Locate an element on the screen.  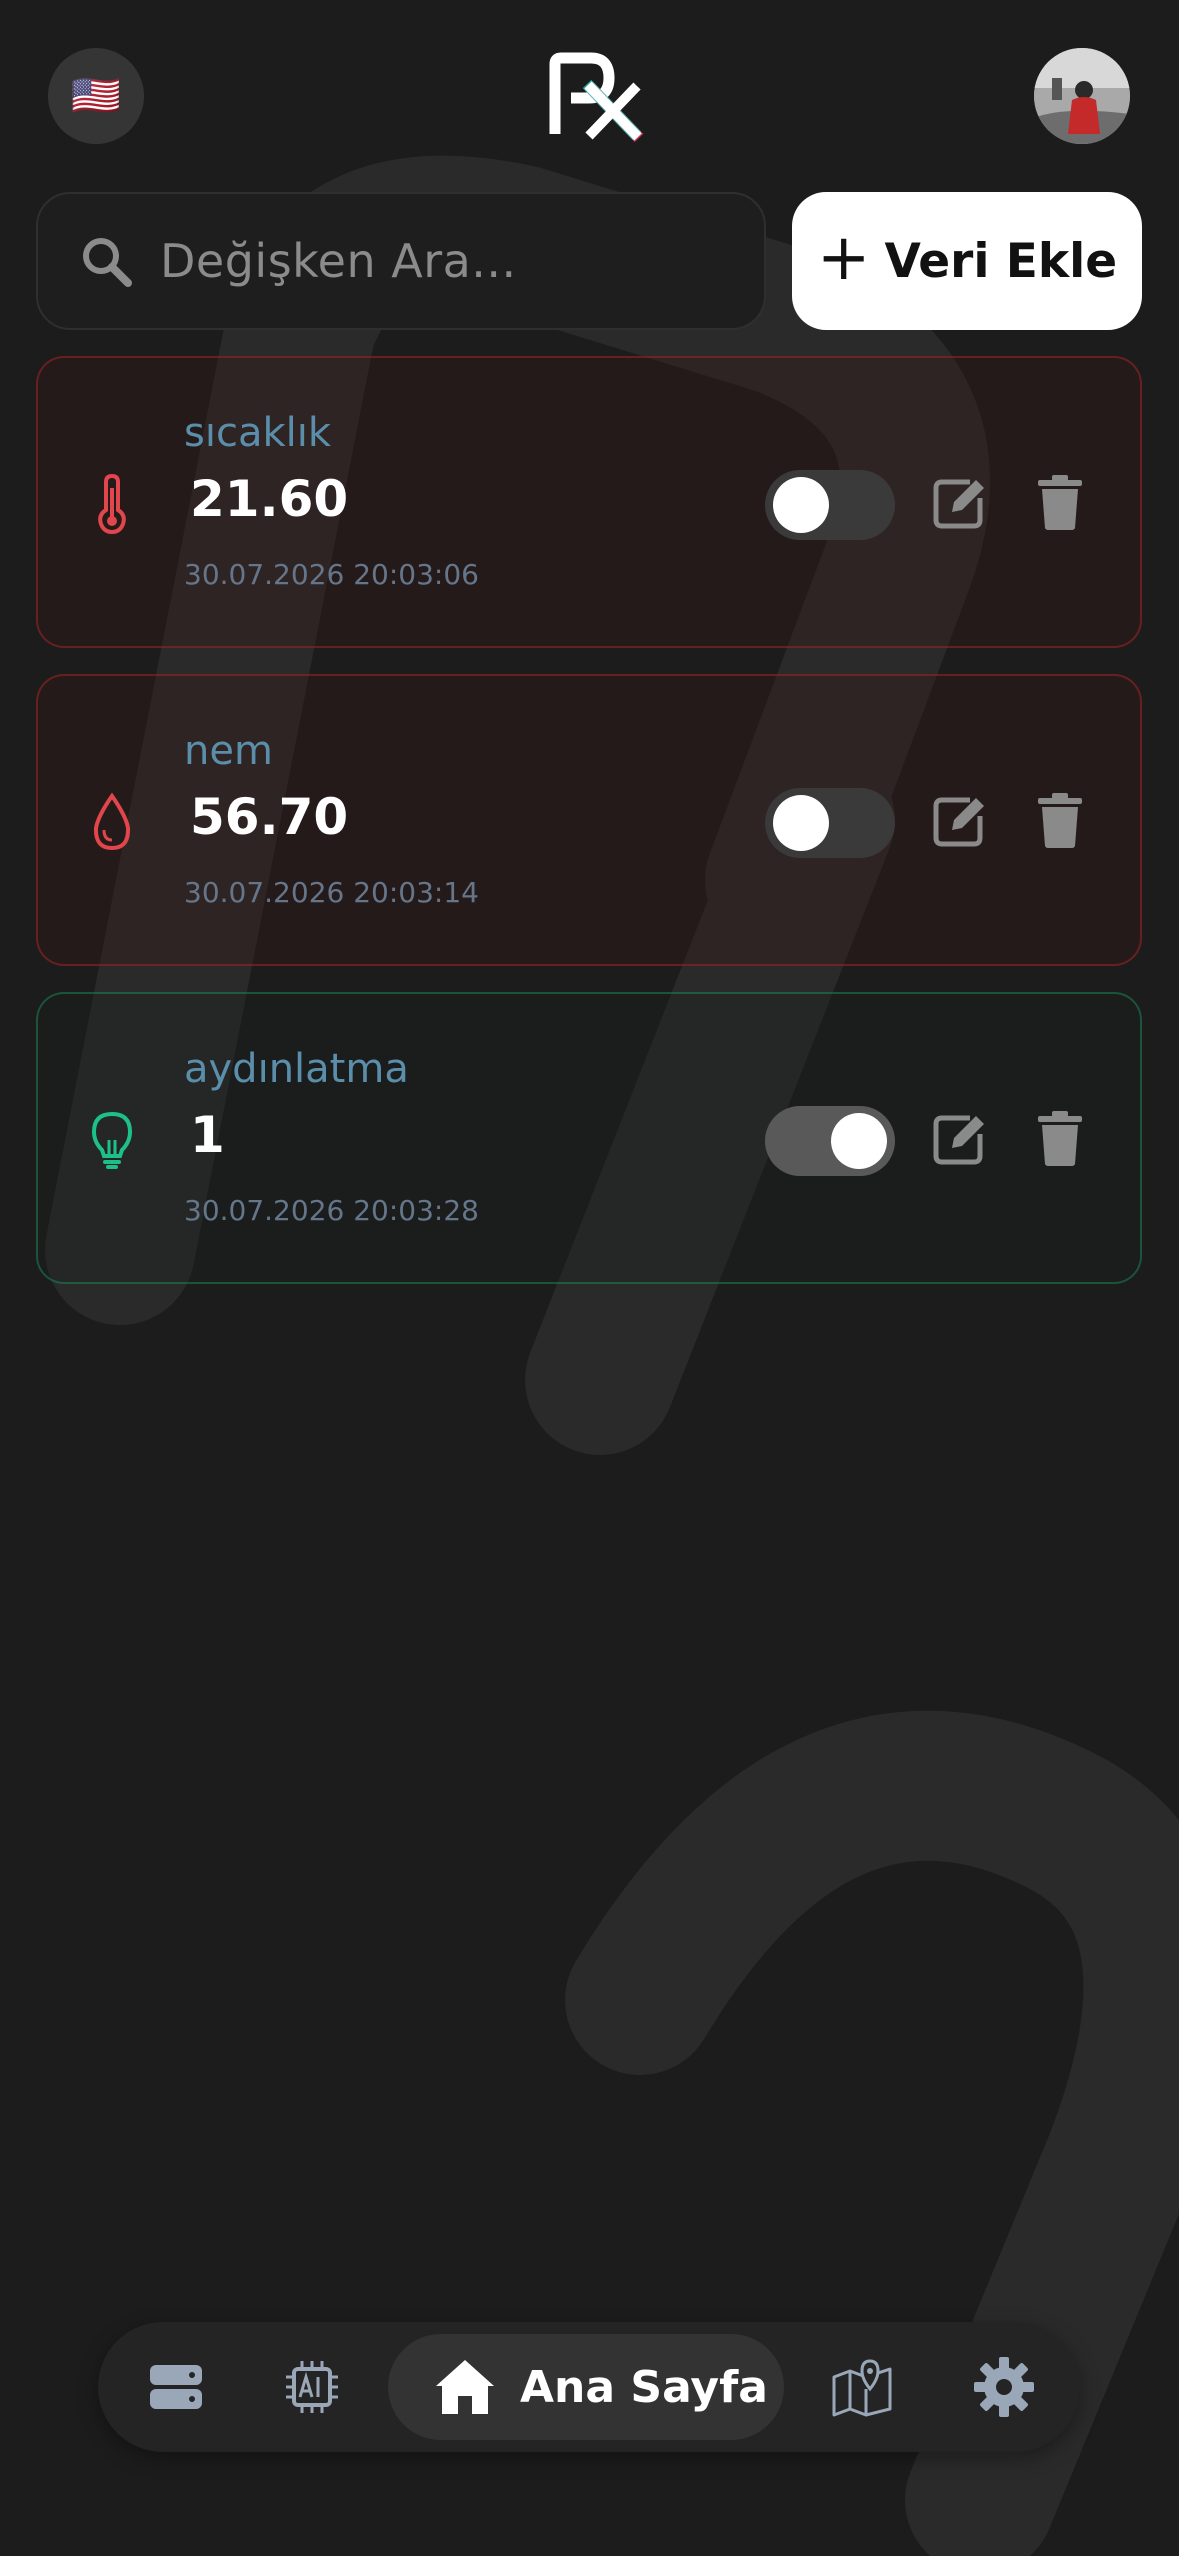
ai-chip-icon is located at coordinates (312, 2387).